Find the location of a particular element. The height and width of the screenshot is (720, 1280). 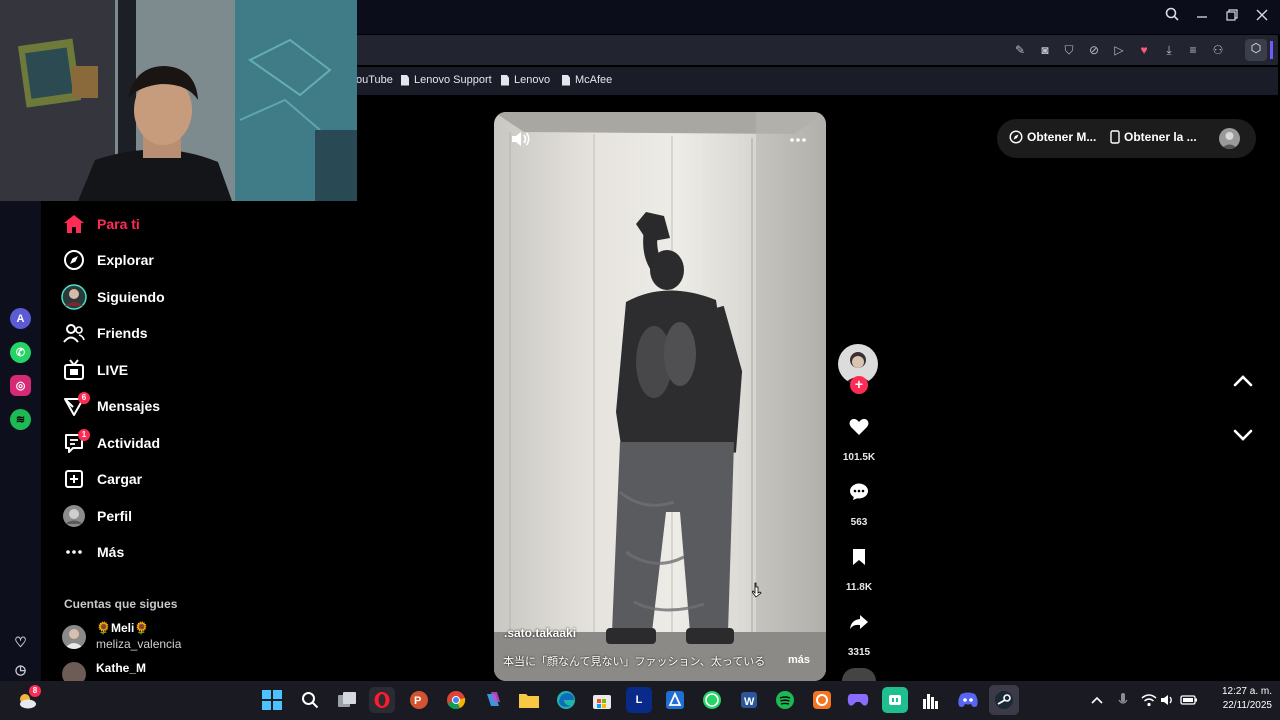

settings-sliders-icon: ≡ is located at coordinates (1193, 50).